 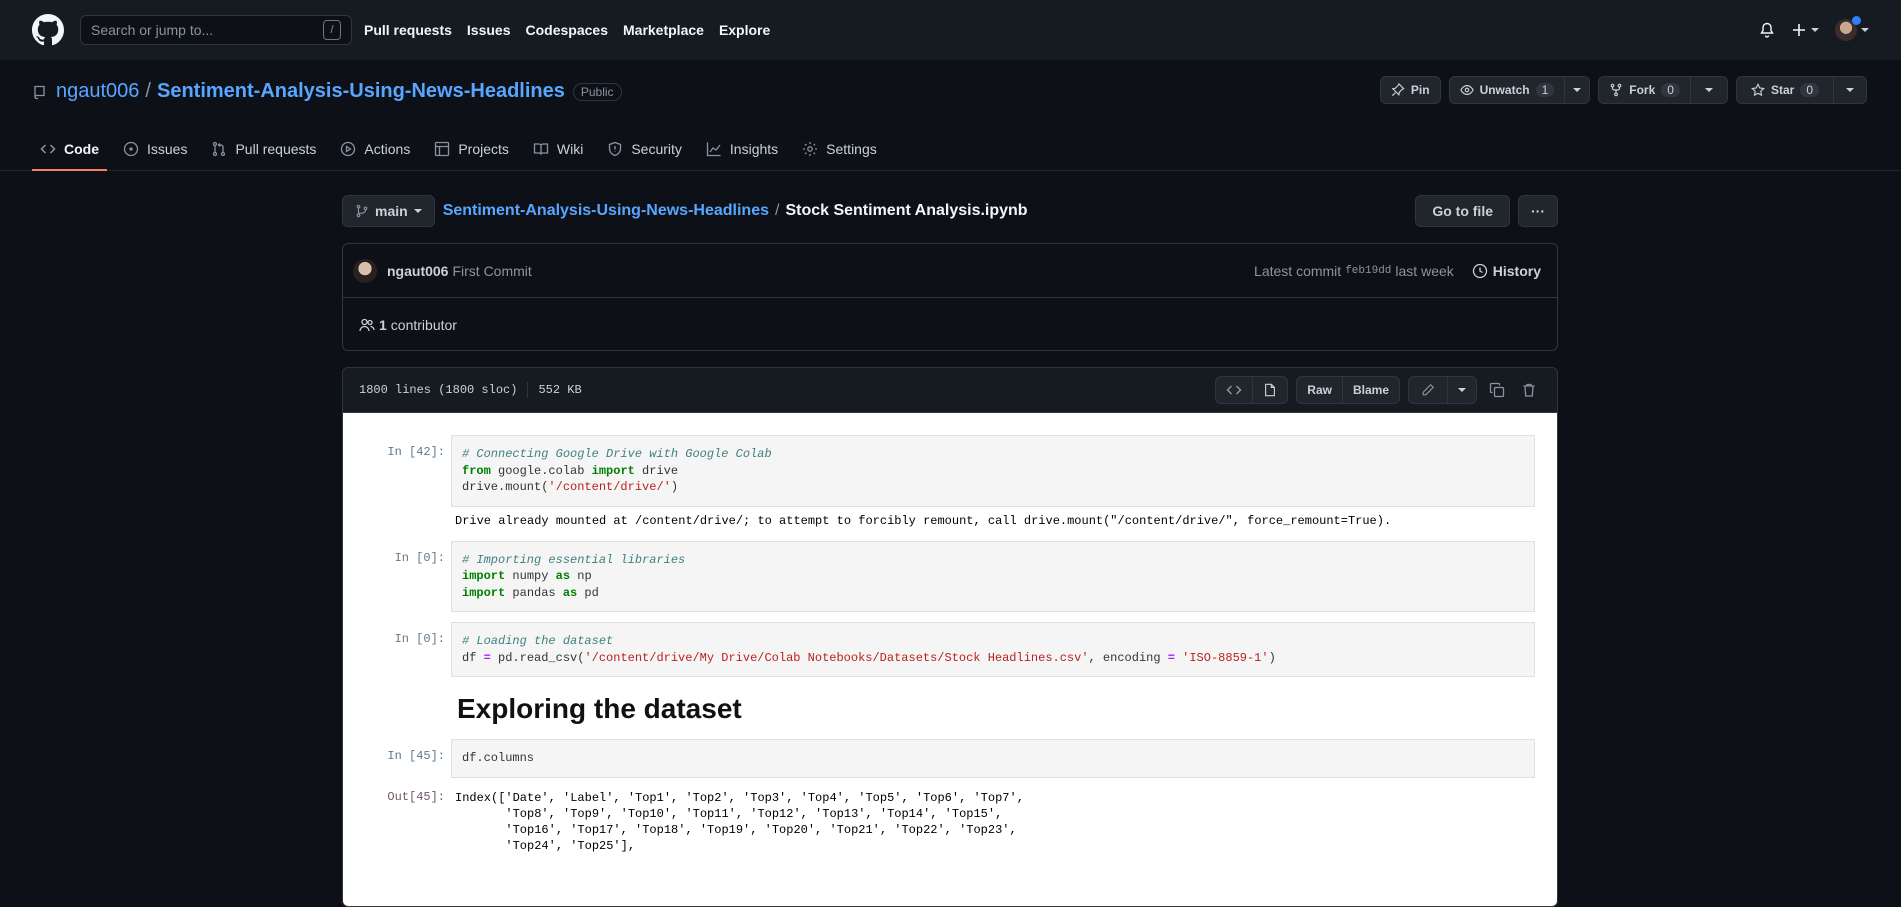 What do you see at coordinates (1462, 211) in the screenshot?
I see `go-to-file-button: Go to file` at bounding box center [1462, 211].